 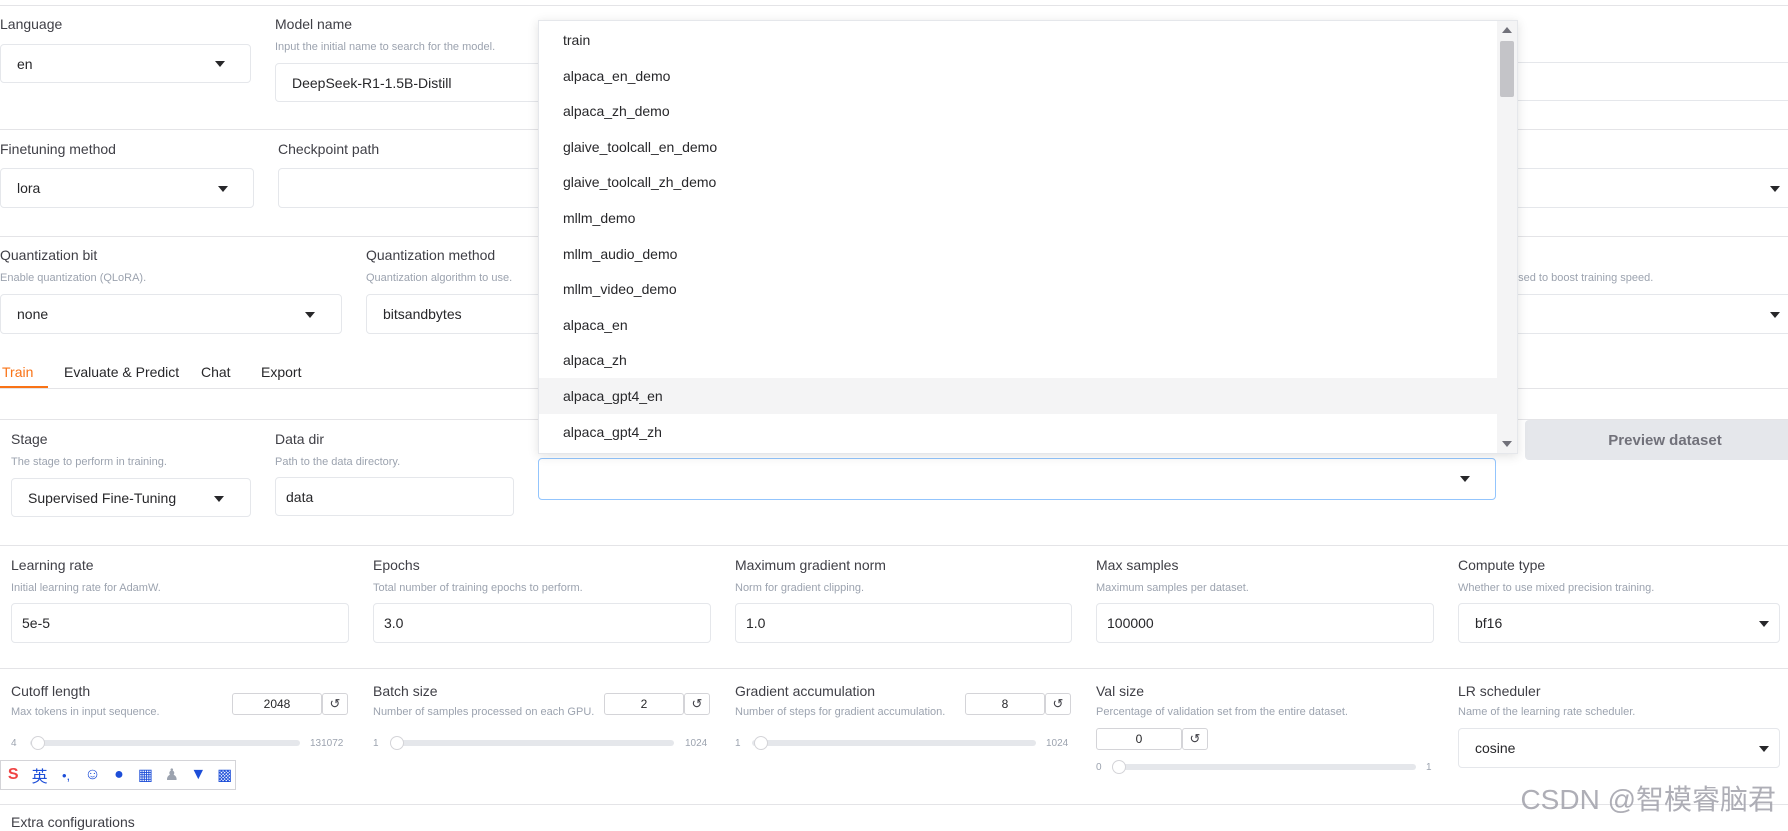 I want to click on stage-value: Supervised Fine-Tuning, so click(x=102, y=497).